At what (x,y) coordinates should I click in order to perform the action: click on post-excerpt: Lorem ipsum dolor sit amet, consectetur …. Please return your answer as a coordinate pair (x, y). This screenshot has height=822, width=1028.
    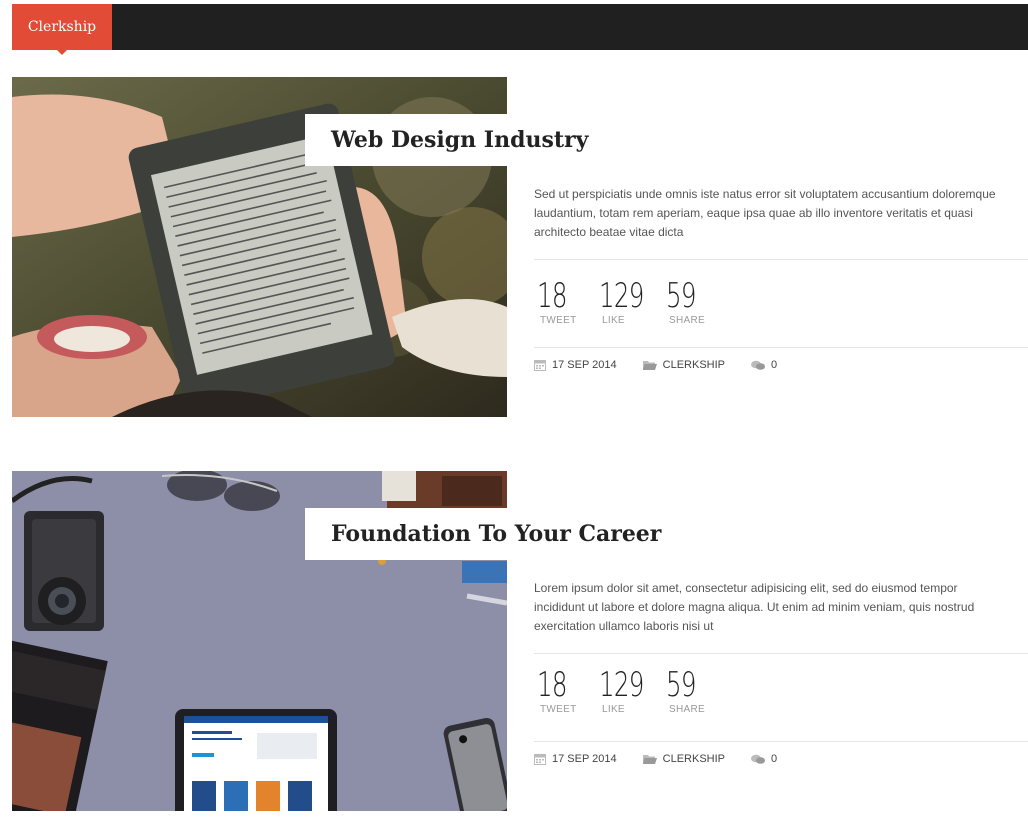
    Looking at the image, I should click on (754, 607).